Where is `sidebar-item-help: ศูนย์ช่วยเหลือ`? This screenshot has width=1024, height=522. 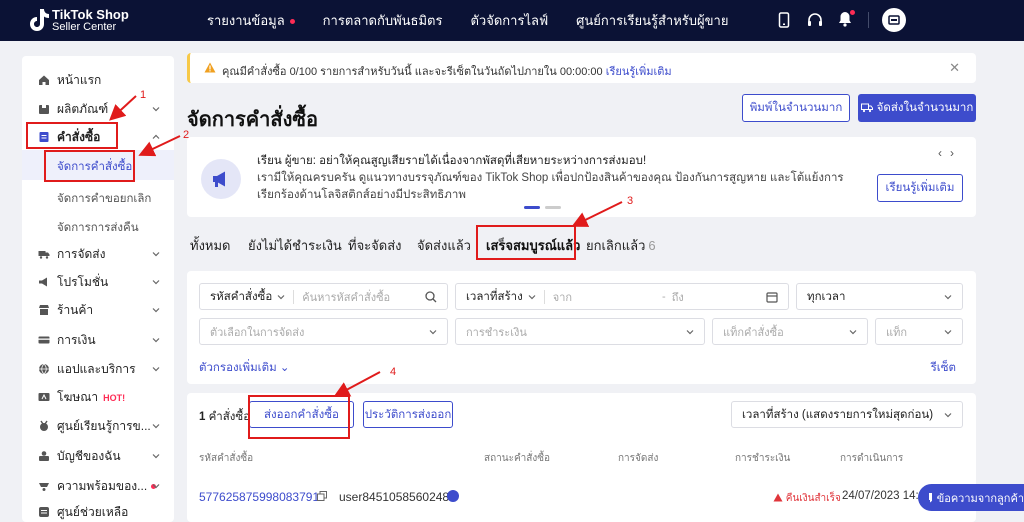 sidebar-item-help: ศูนย์ช่วยเหลือ is located at coordinates (98, 510).